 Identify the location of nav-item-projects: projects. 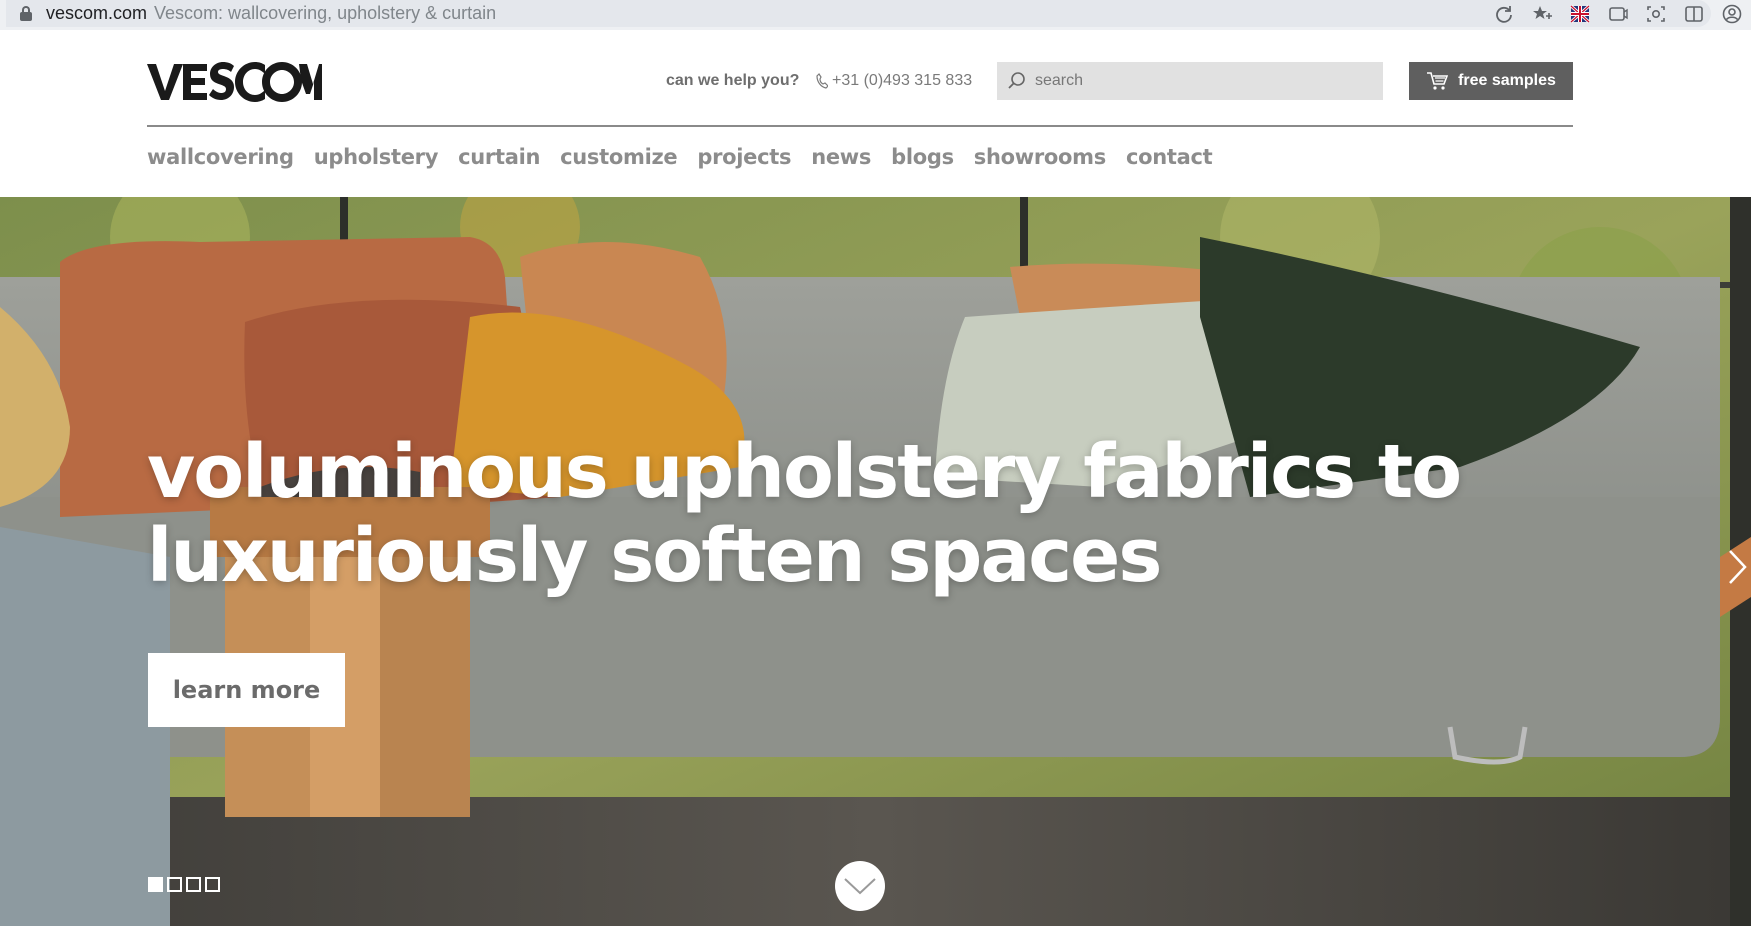
(744, 157).